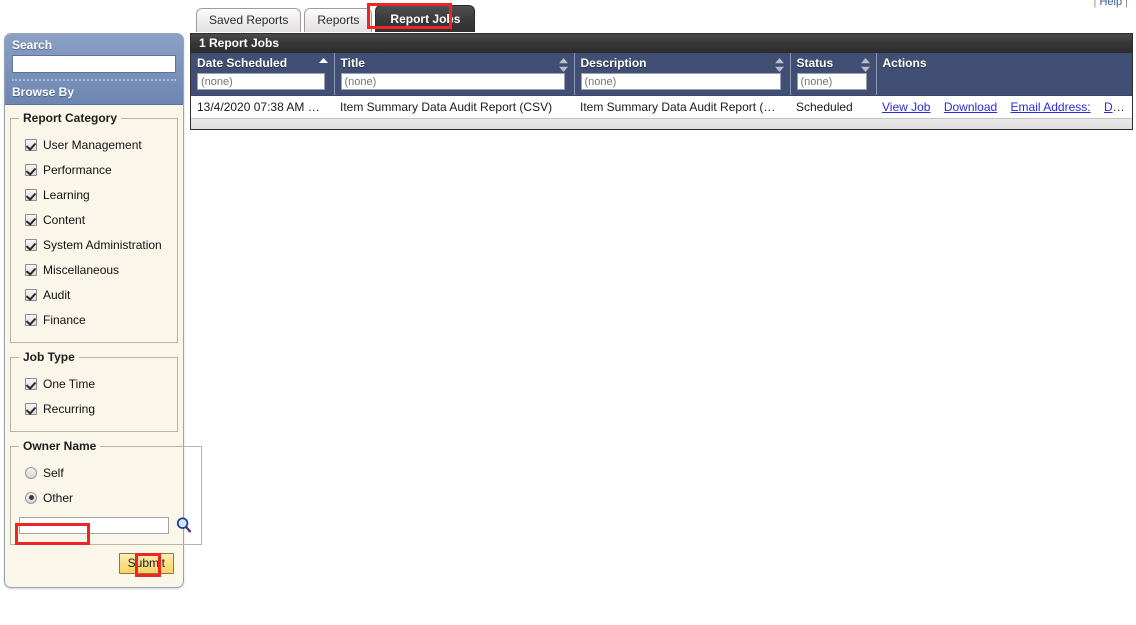  I want to click on checkbox-label-finance: Finance, so click(64, 319).